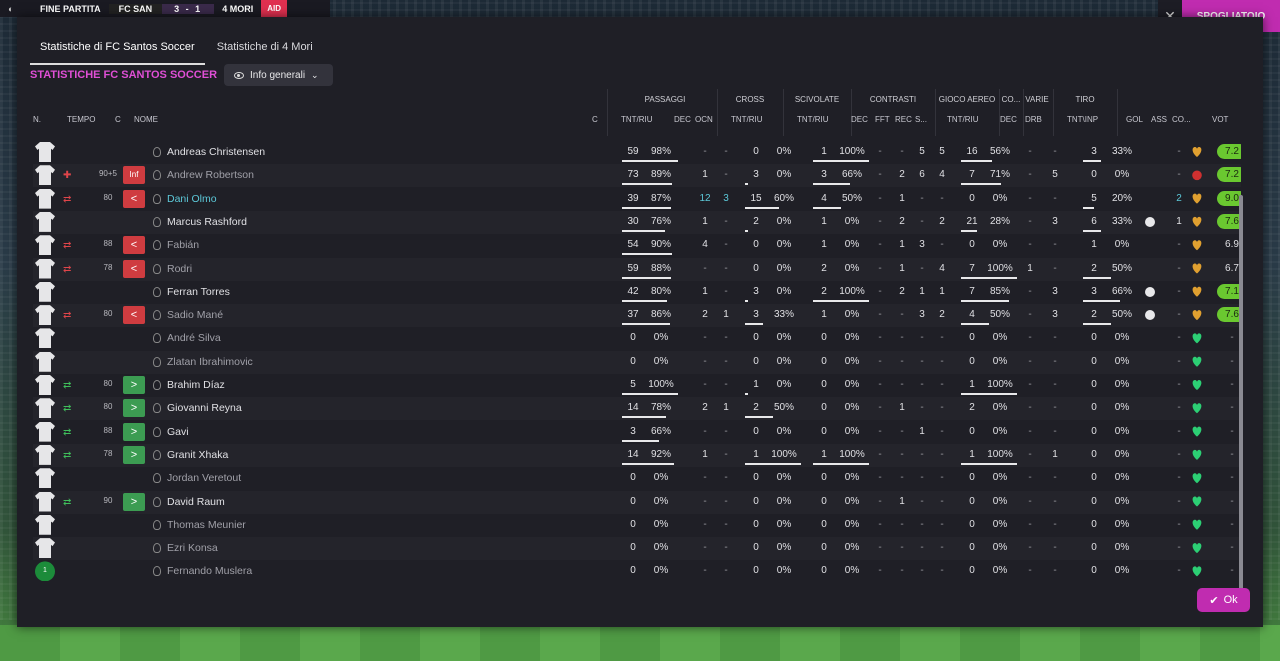 Image resolution: width=1280 pixels, height=661 pixels. What do you see at coordinates (882, 119) in the screenshot?
I see `column-header: FFT` at bounding box center [882, 119].